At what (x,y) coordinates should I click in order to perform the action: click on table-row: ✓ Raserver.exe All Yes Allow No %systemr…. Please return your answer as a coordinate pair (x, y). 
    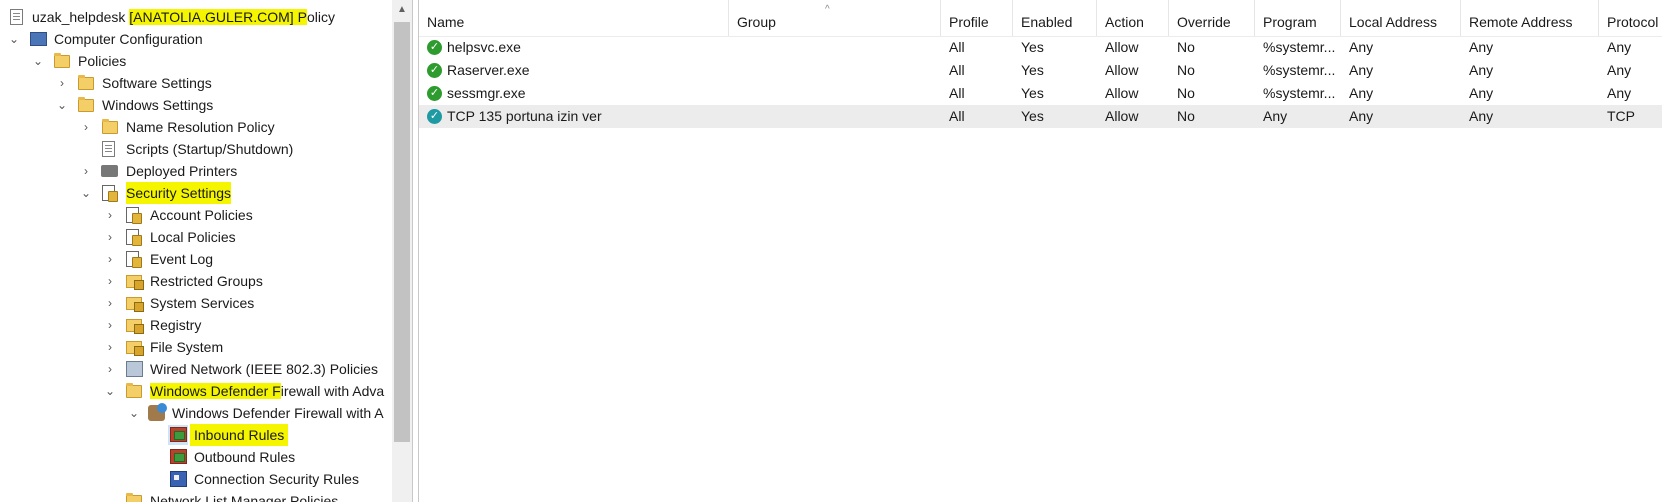
    Looking at the image, I should click on (1040, 70).